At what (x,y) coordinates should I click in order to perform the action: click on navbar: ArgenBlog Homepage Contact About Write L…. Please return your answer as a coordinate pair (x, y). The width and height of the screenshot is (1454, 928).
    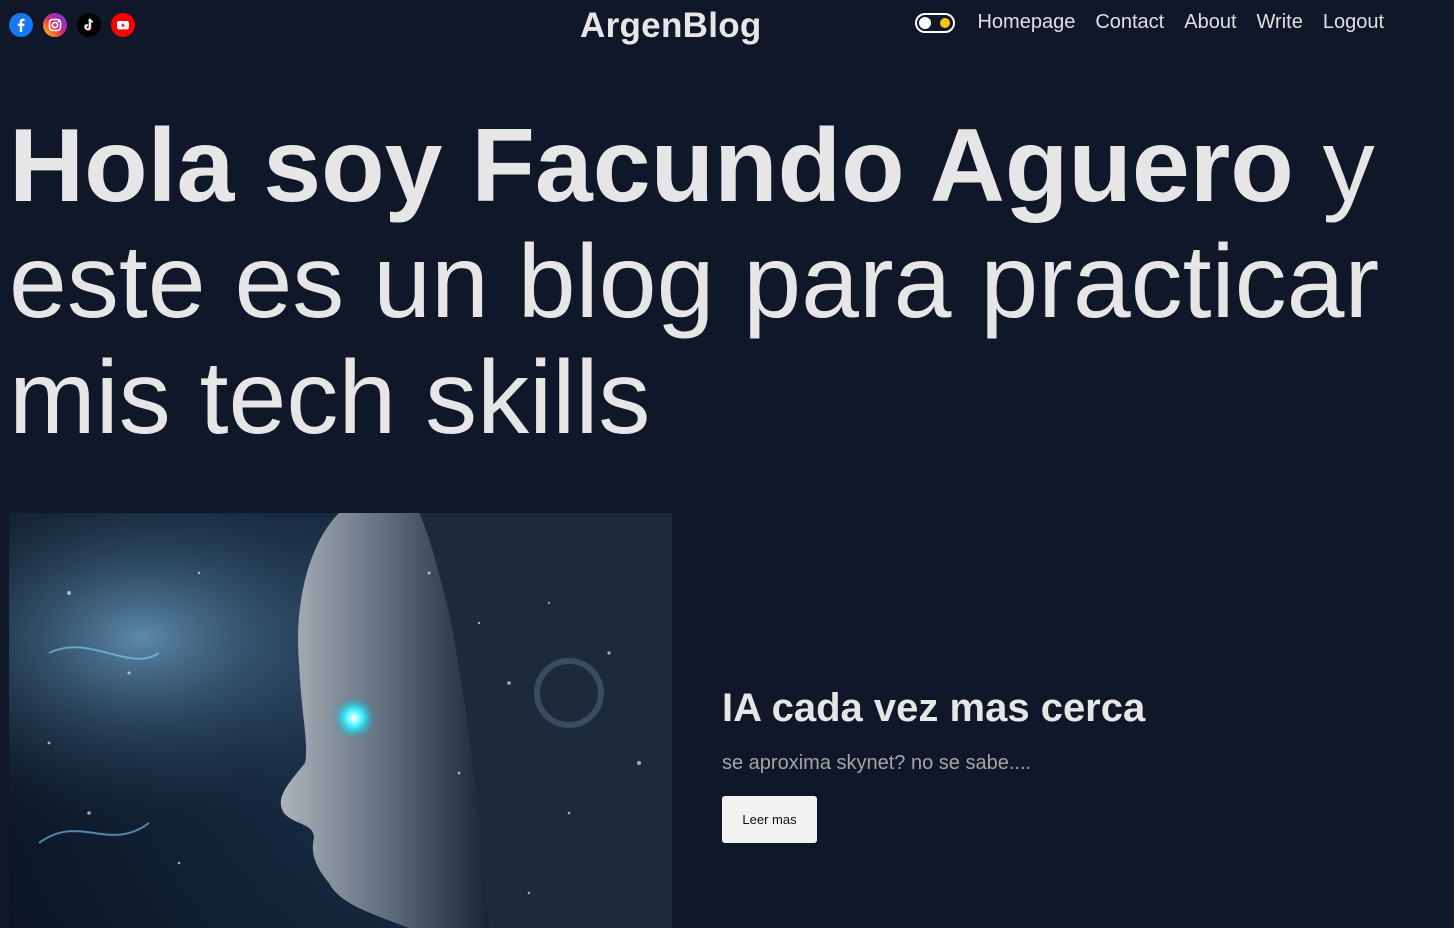
    Looking at the image, I should click on (727, 25).